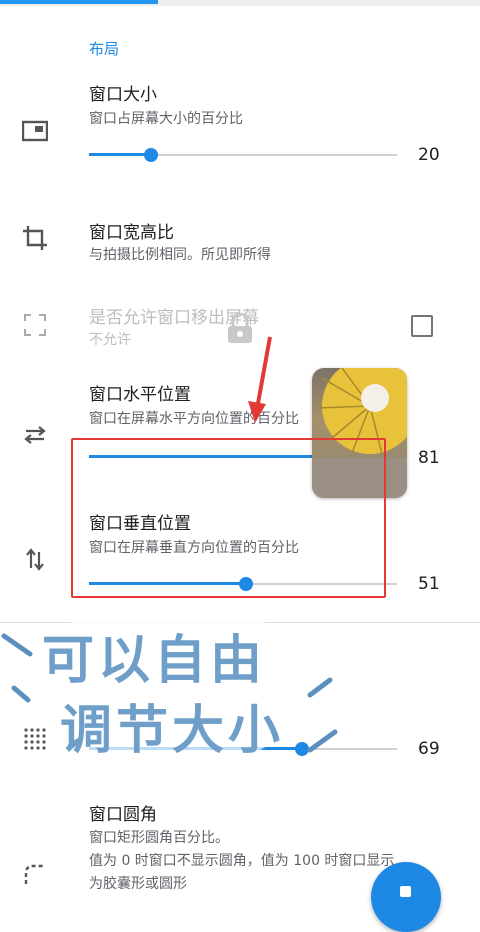  Describe the element at coordinates (159, 838) in the screenshot. I see `setting-subtitle: 窗口矩形圆角百分比。` at that location.